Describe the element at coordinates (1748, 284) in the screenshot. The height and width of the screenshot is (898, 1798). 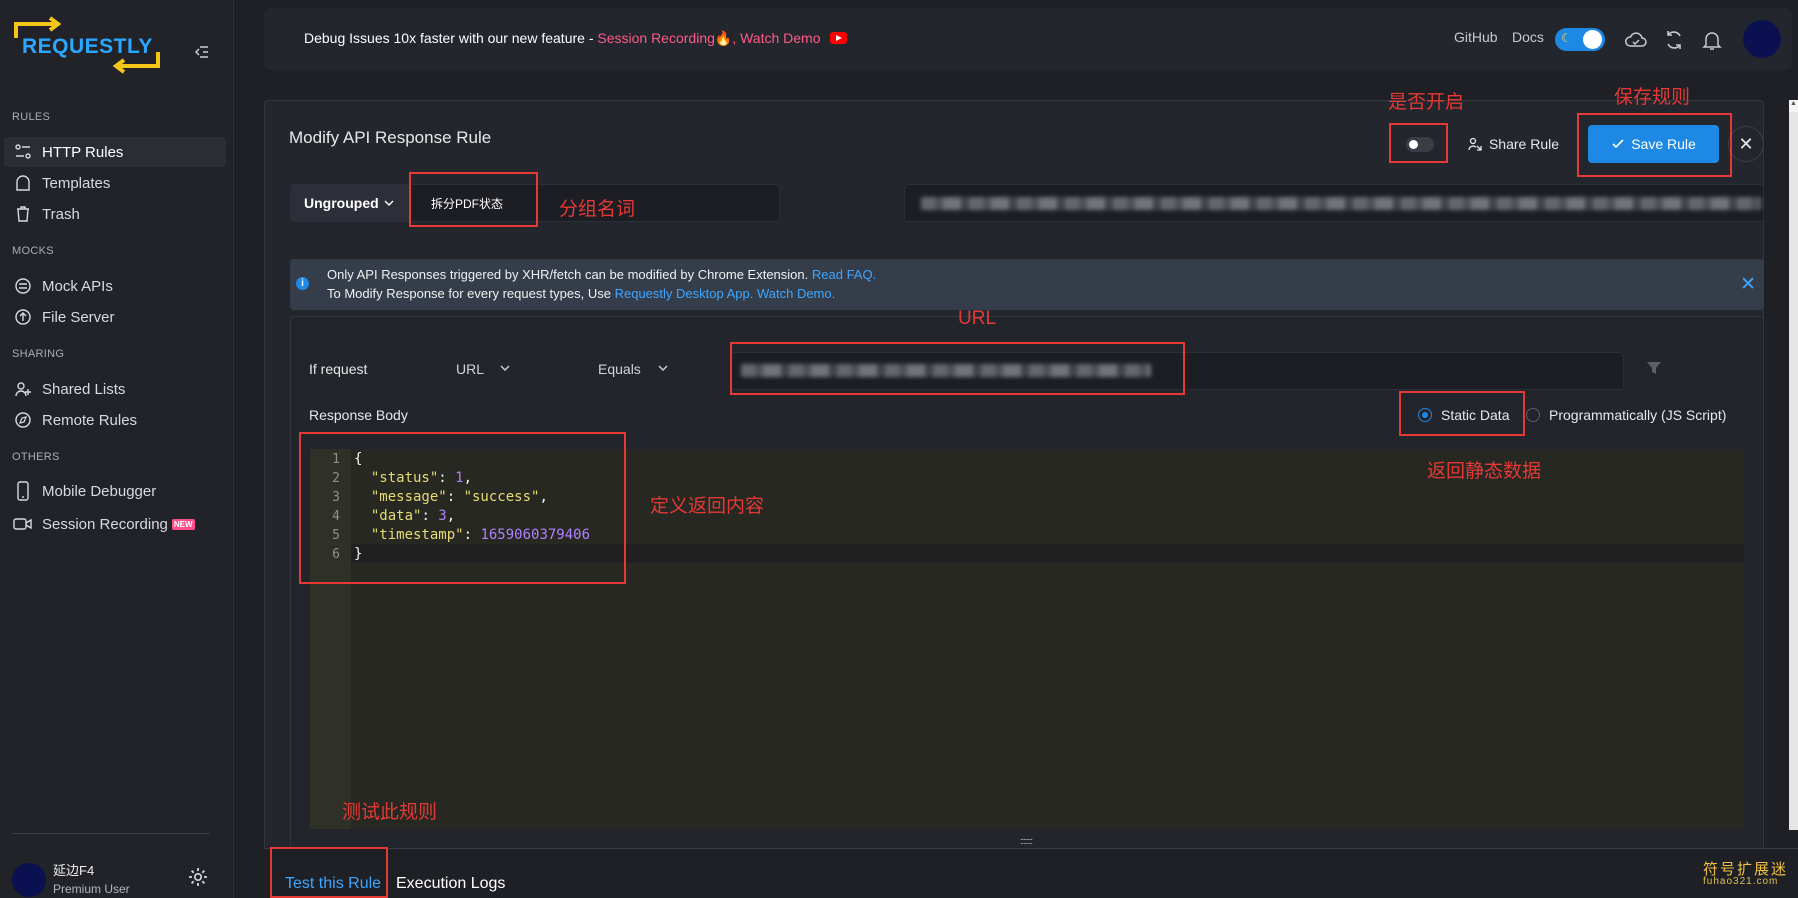
I see `close-alert-icon: ✕` at that location.